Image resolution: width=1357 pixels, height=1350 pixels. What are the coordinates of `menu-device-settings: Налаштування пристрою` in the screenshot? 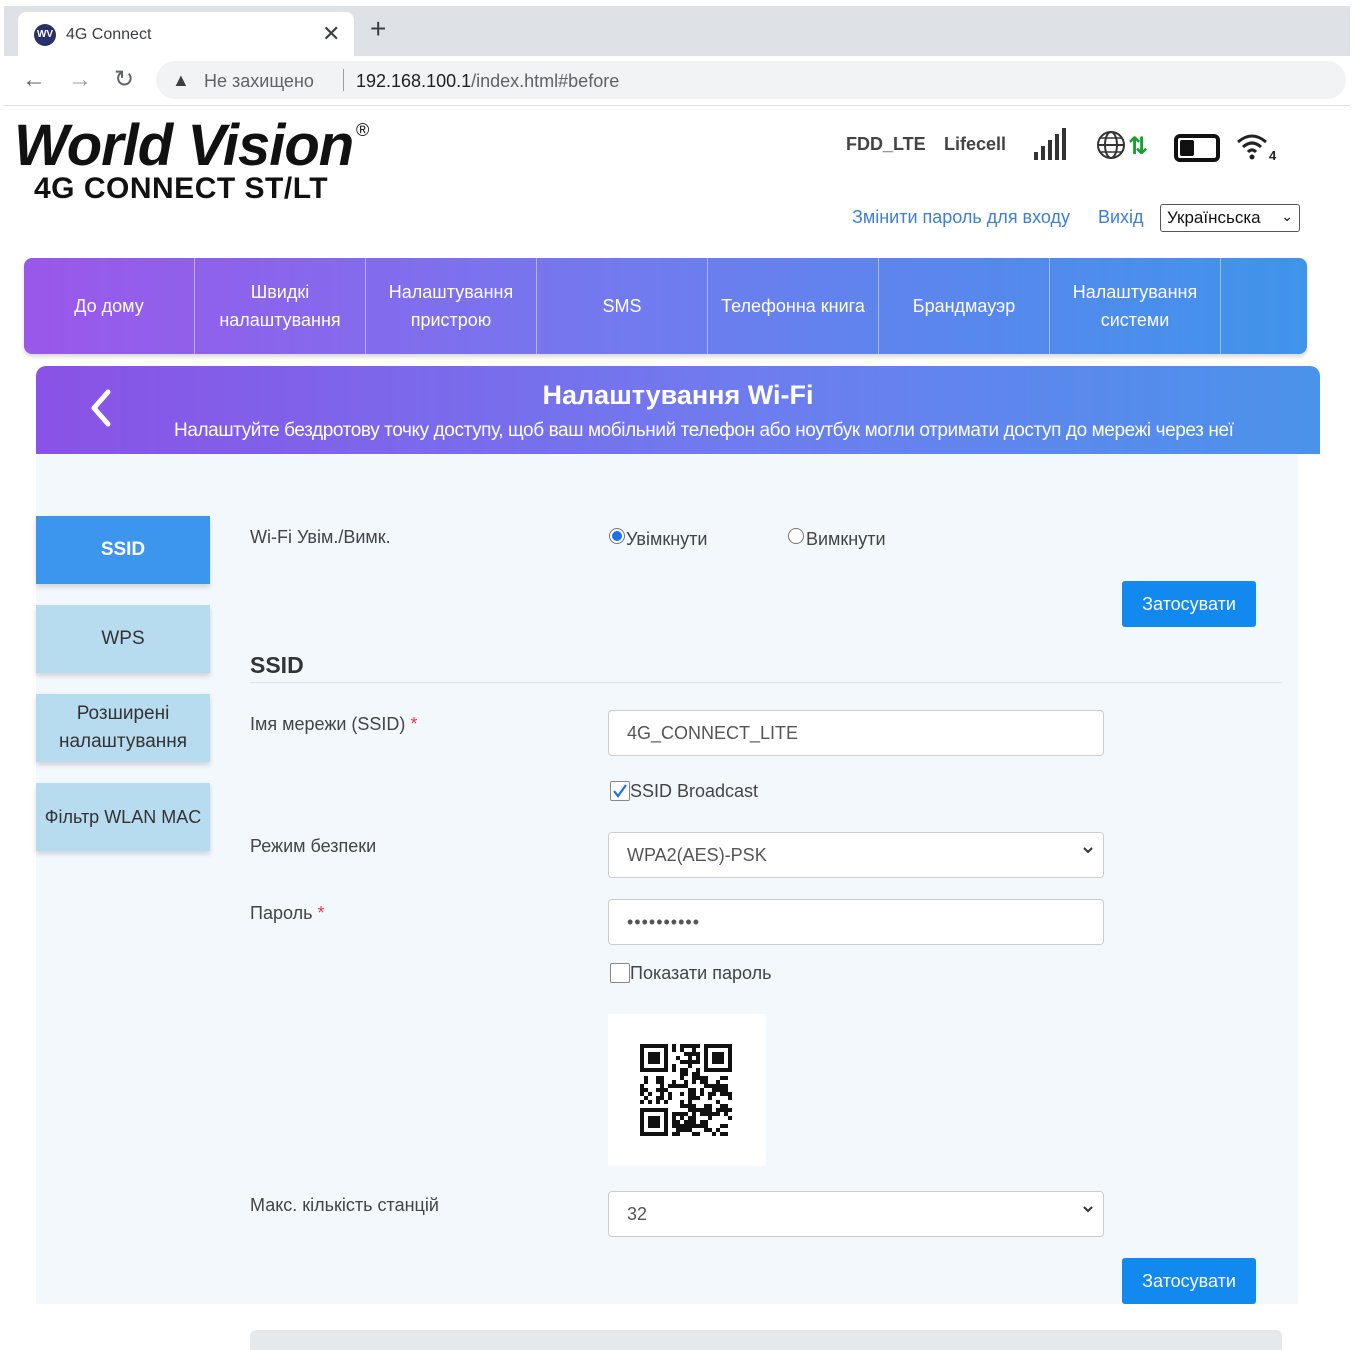 It's located at (451, 306).